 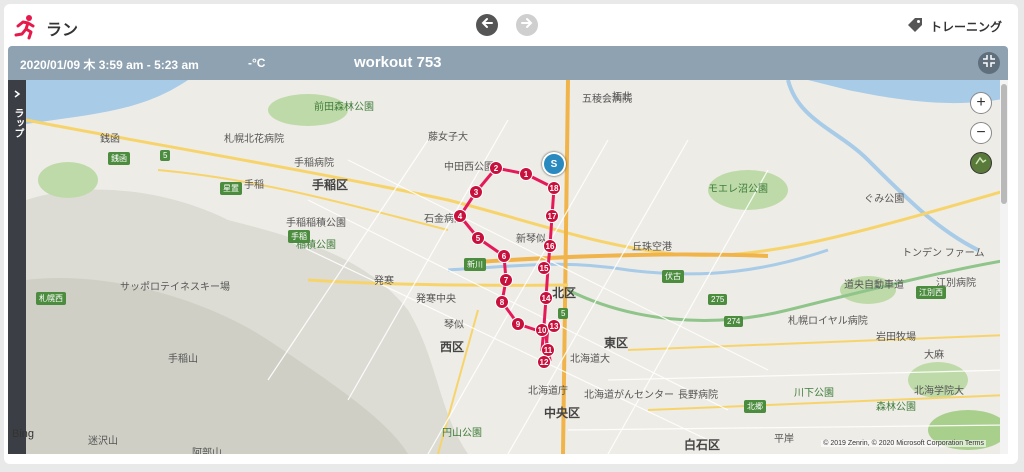 I want to click on waypoint-marker: 17, so click(x=552, y=216).